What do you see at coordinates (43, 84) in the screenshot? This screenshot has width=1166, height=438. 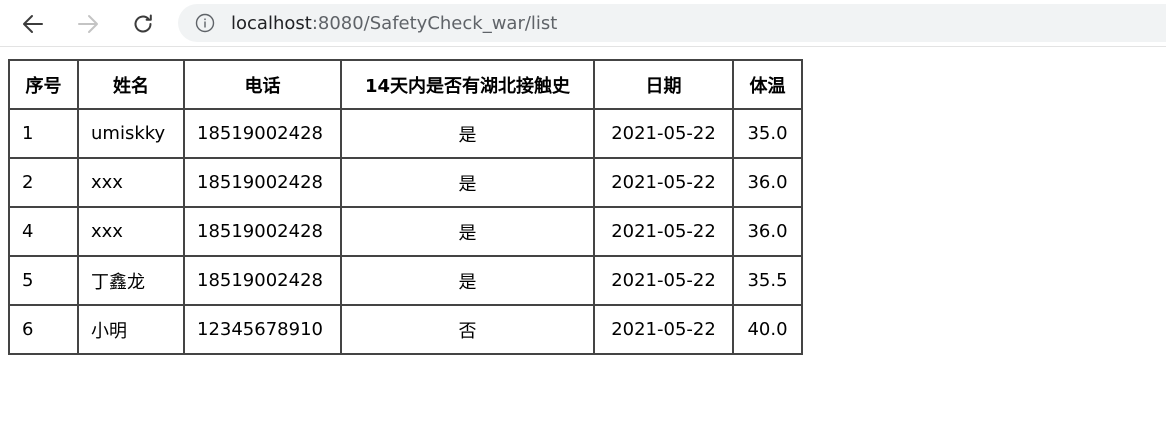 I see `column-header-id: 序号` at bounding box center [43, 84].